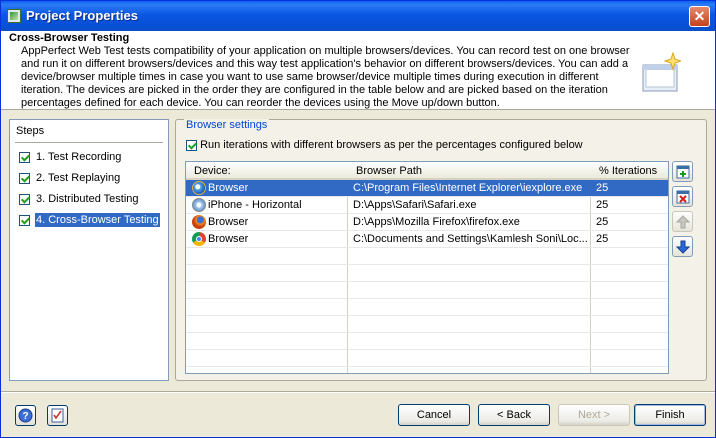 Image resolution: width=716 pixels, height=438 pixels. I want to click on checklist-icon, so click(57, 415).